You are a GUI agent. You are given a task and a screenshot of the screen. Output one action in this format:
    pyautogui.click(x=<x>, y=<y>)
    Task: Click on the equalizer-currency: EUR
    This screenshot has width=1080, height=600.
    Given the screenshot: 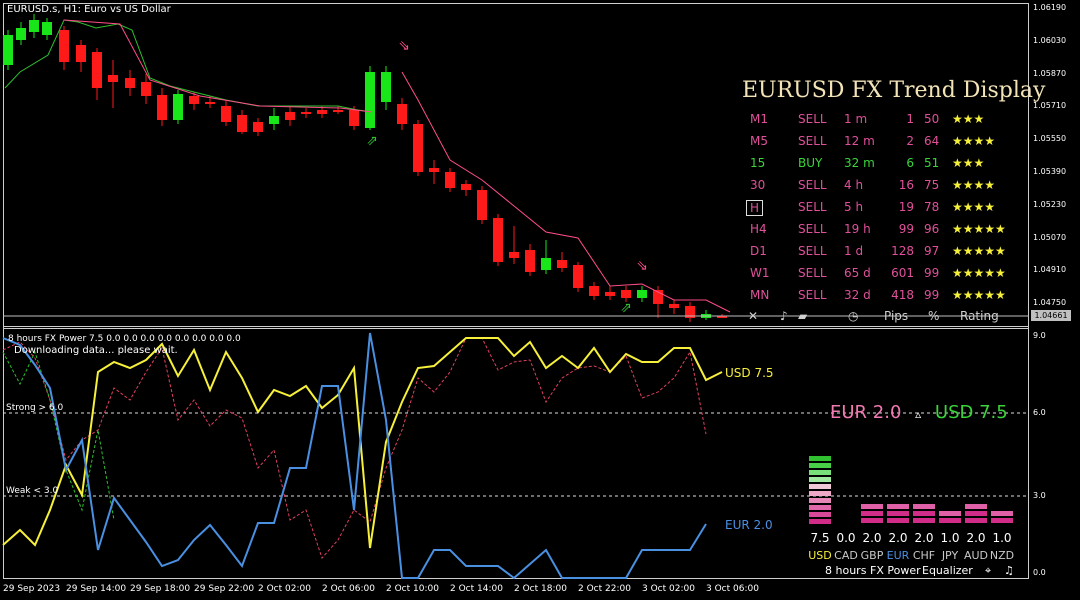 What is the action you would take?
    pyautogui.click(x=898, y=555)
    